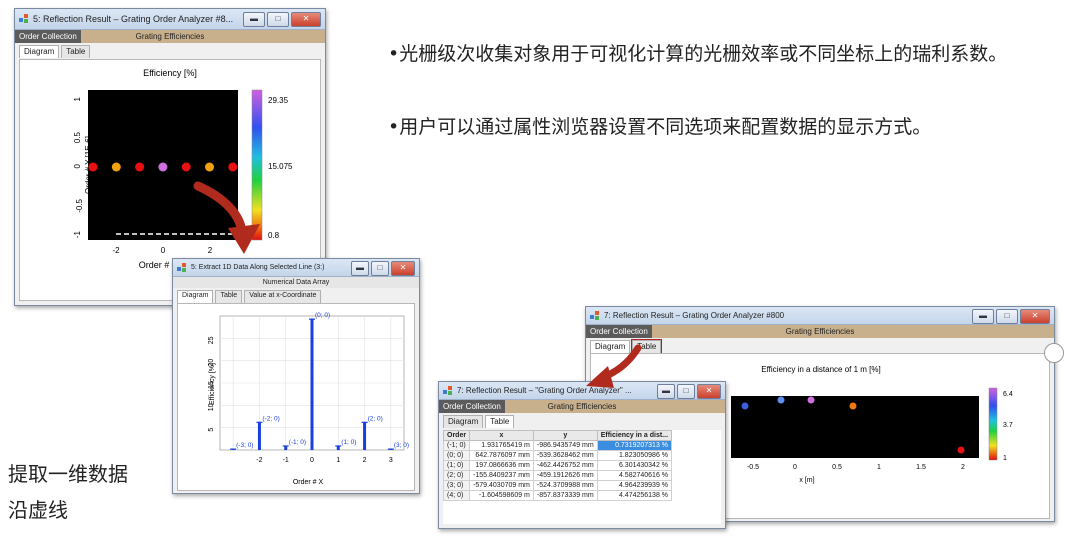  I want to click on table-cell: (1; 0), so click(457, 465).